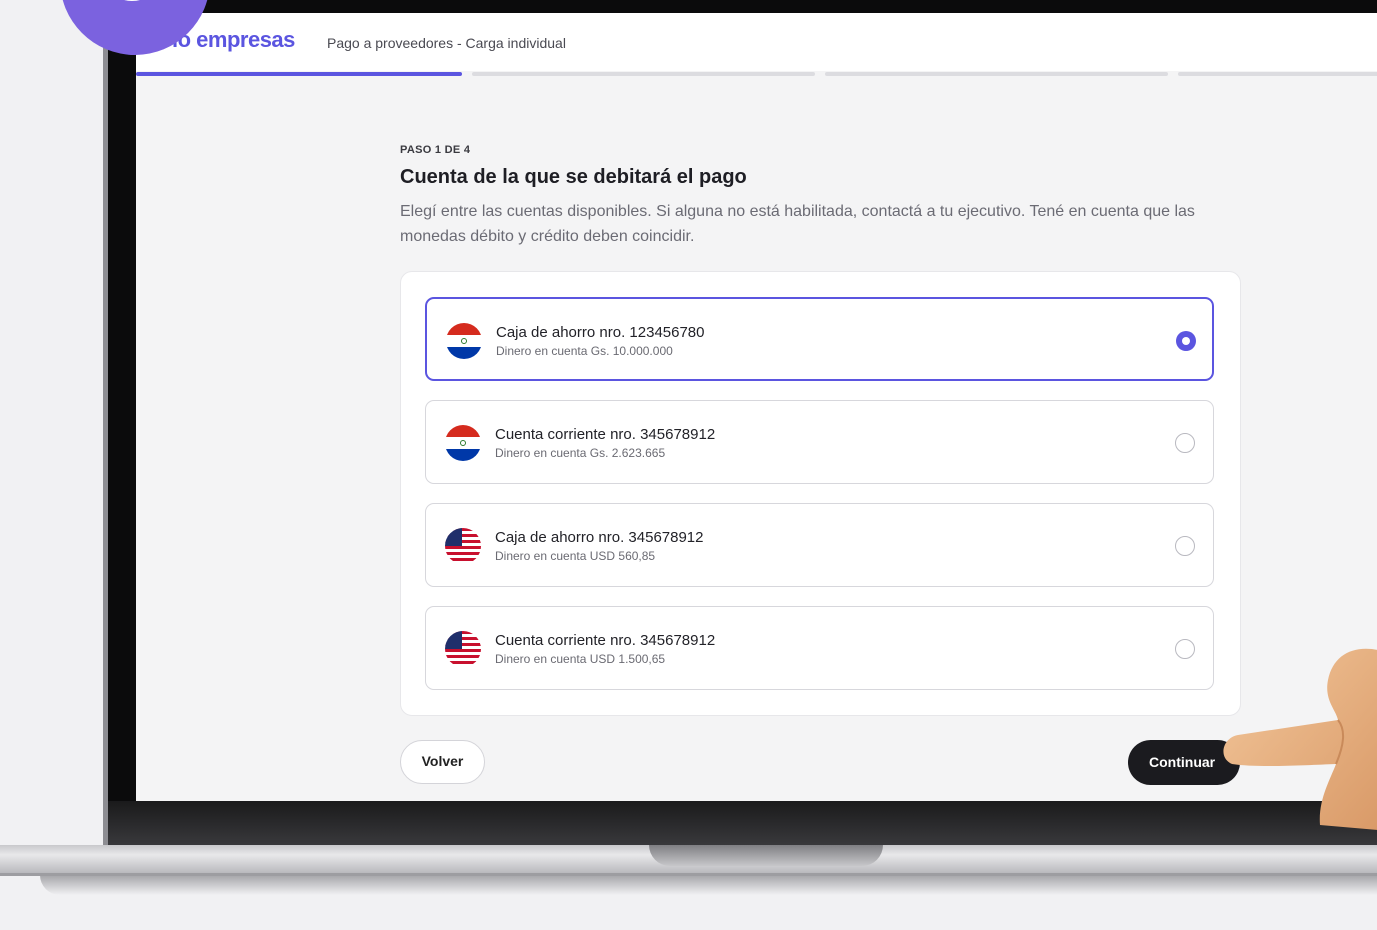 Image resolution: width=1377 pixels, height=930 pixels. I want to click on step-progress-bar, so click(756, 74).